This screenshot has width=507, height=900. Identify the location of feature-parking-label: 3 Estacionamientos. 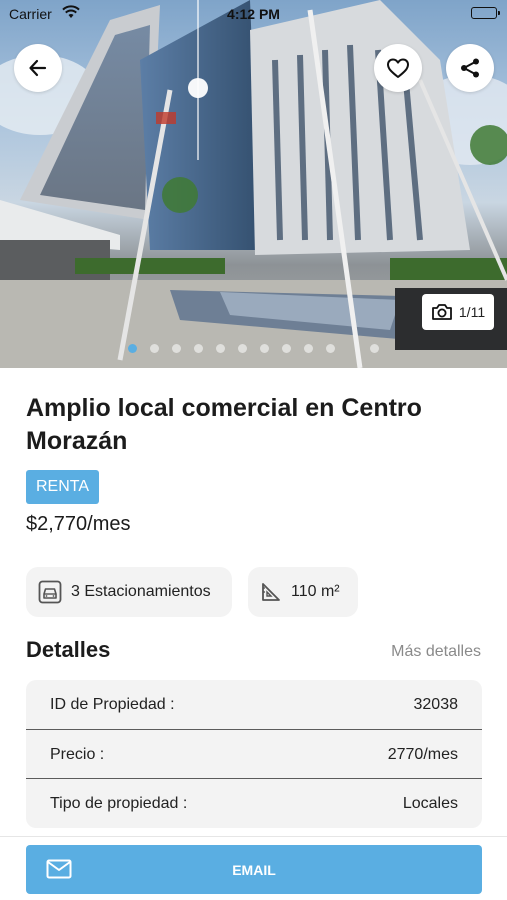
(141, 591).